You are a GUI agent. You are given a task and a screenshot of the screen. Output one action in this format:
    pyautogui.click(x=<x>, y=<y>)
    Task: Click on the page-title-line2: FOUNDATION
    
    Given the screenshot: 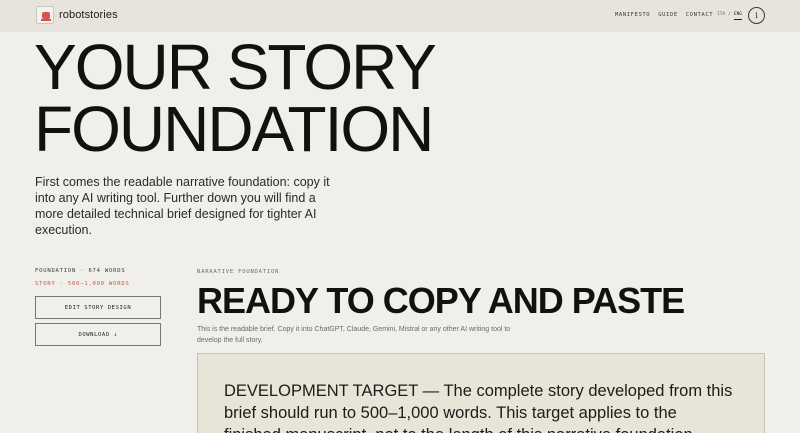 What is the action you would take?
    pyautogui.click(x=234, y=129)
    